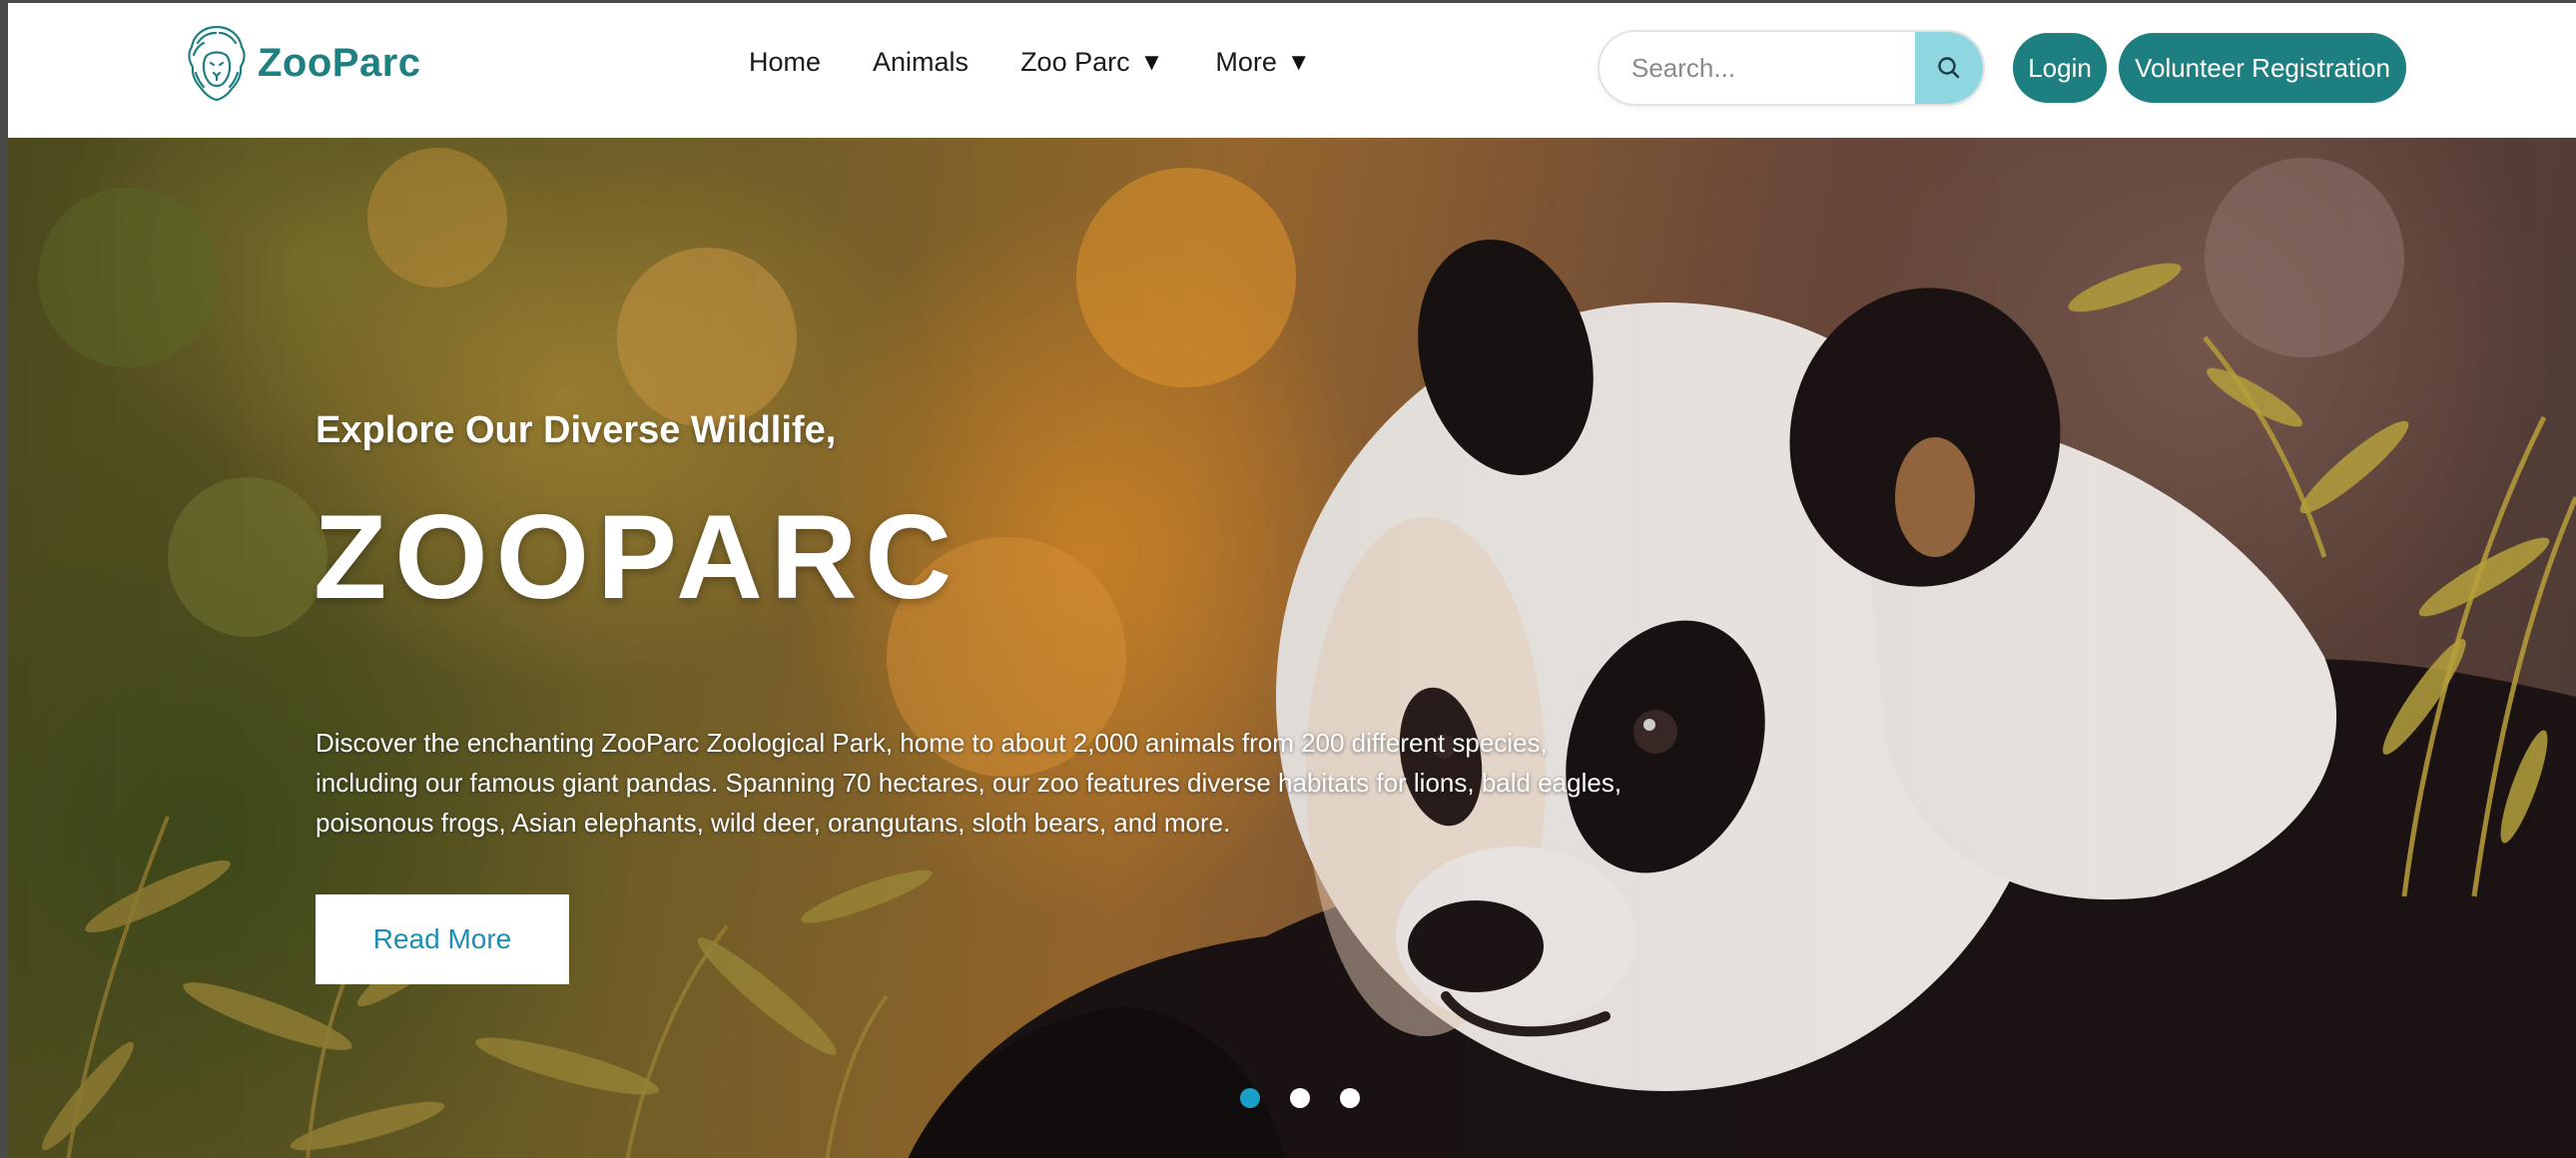  Describe the element at coordinates (442, 939) in the screenshot. I see `read-more-button: Read More` at that location.